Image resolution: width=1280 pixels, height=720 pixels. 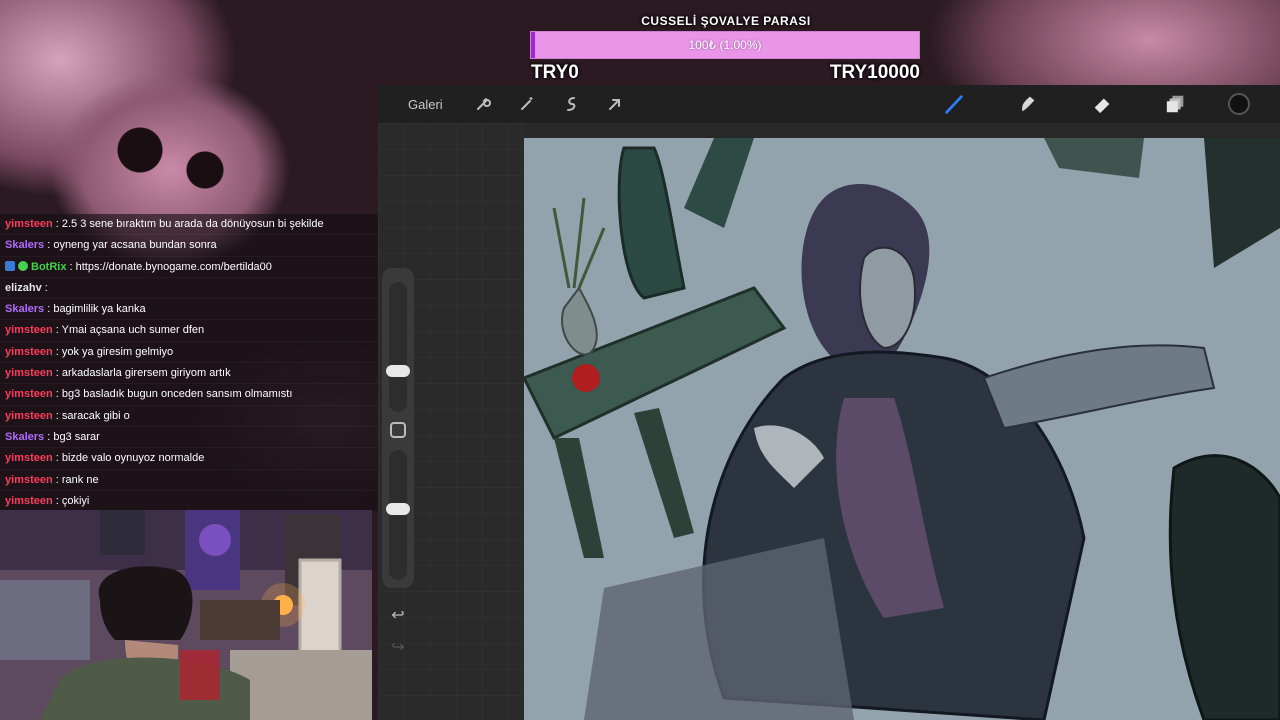 I want to click on chat-message: yimsteen : Ymai açsana uch sumer dfen, so click(x=189, y=331).